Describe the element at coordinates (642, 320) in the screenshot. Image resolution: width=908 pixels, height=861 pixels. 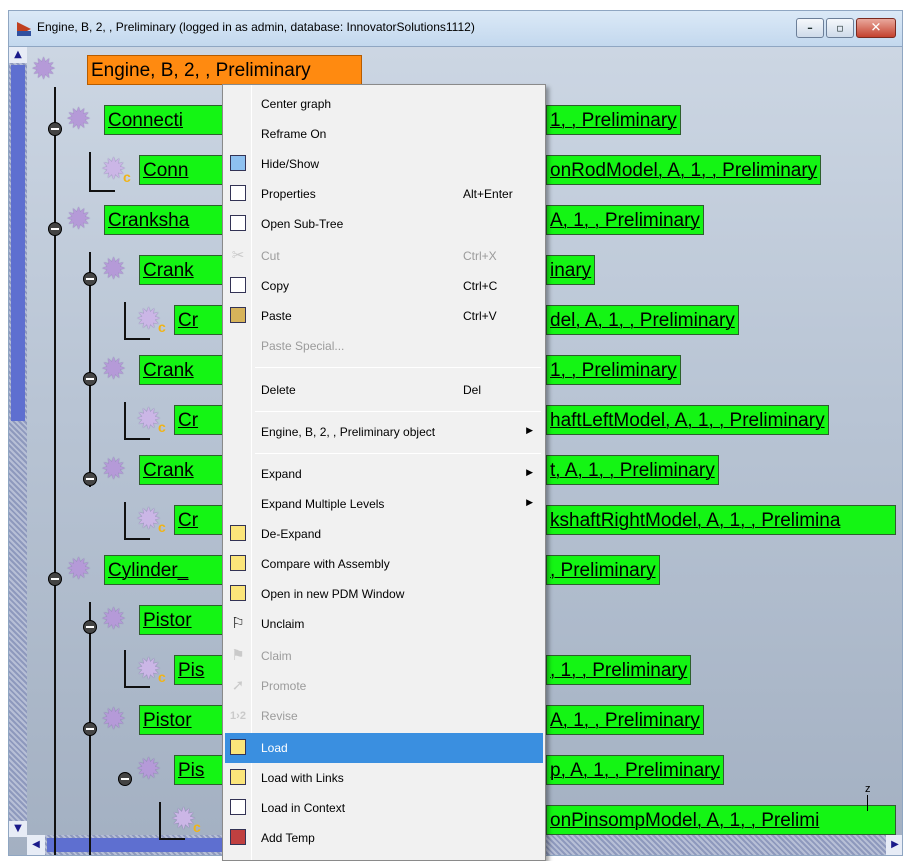
I see `node-label-tail: del, A, 1, , Preliminary` at that location.